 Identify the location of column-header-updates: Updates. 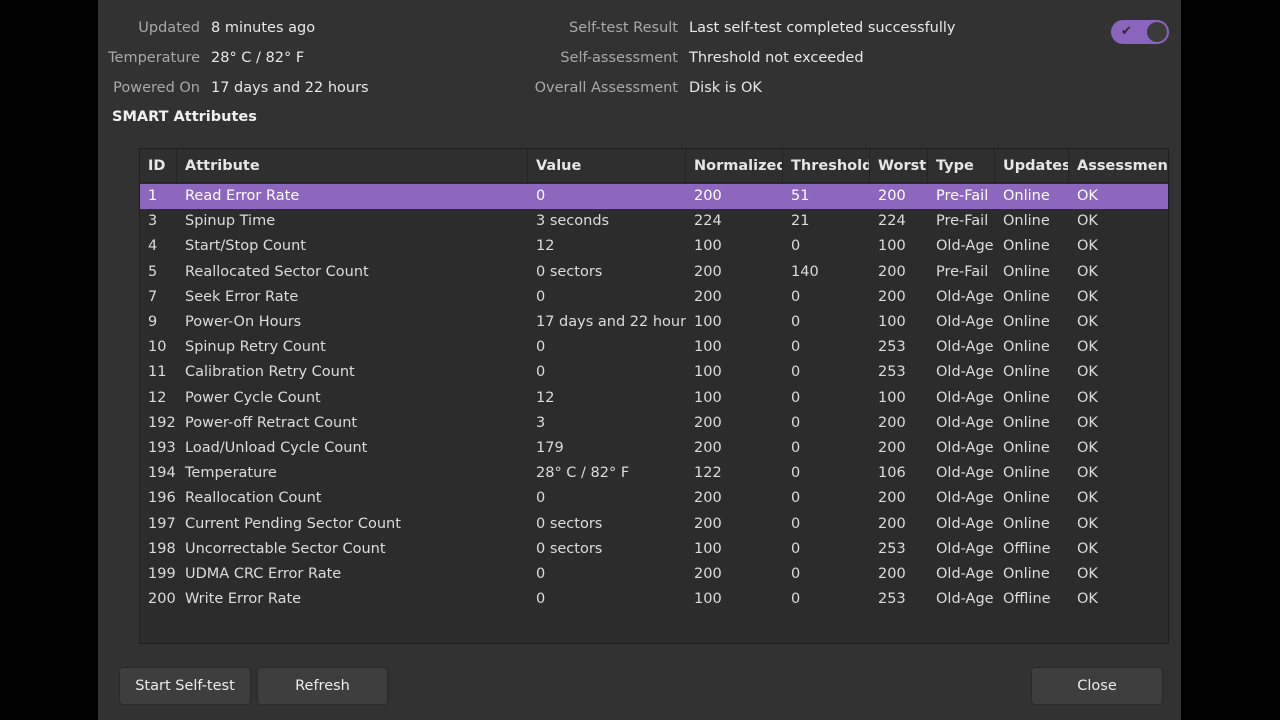
(1032, 166).